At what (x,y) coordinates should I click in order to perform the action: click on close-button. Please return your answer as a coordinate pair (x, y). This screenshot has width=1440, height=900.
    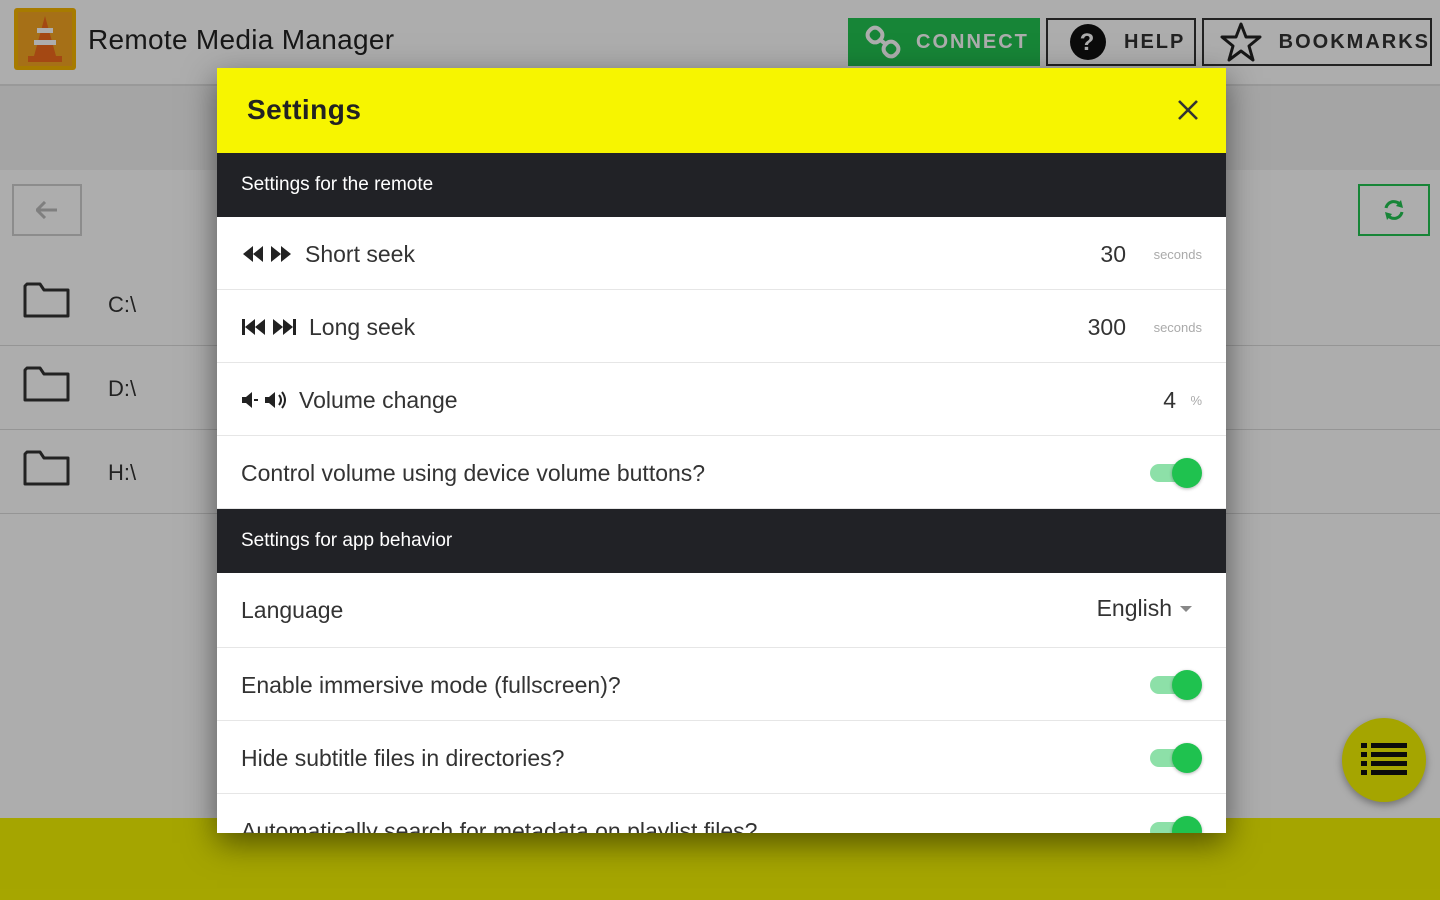
    Looking at the image, I should click on (1188, 110).